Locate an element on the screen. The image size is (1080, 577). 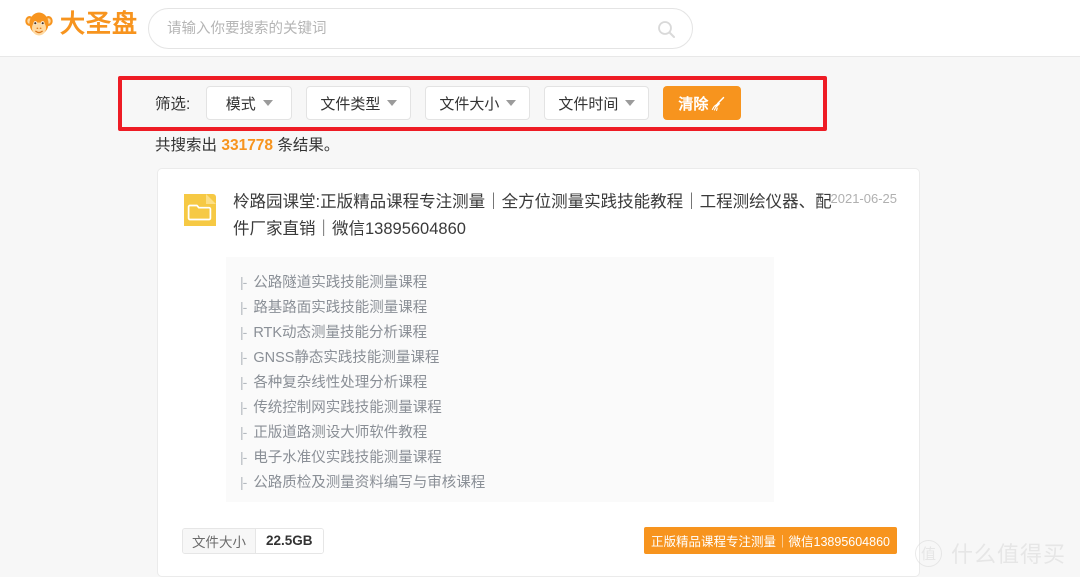
file-size-tag: 文件大小 22.5GB is located at coordinates (253, 540).